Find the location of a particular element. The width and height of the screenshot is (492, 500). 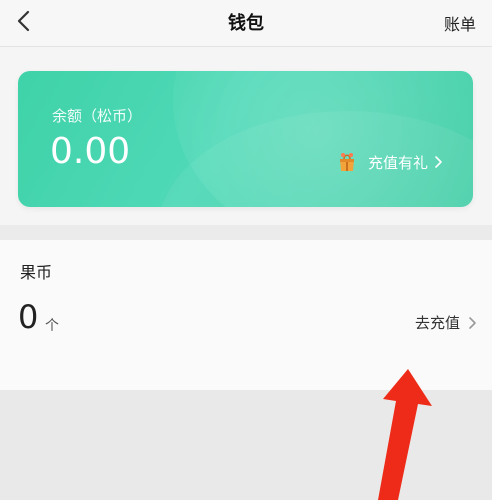

coin-count: 0 is located at coordinates (28, 317).